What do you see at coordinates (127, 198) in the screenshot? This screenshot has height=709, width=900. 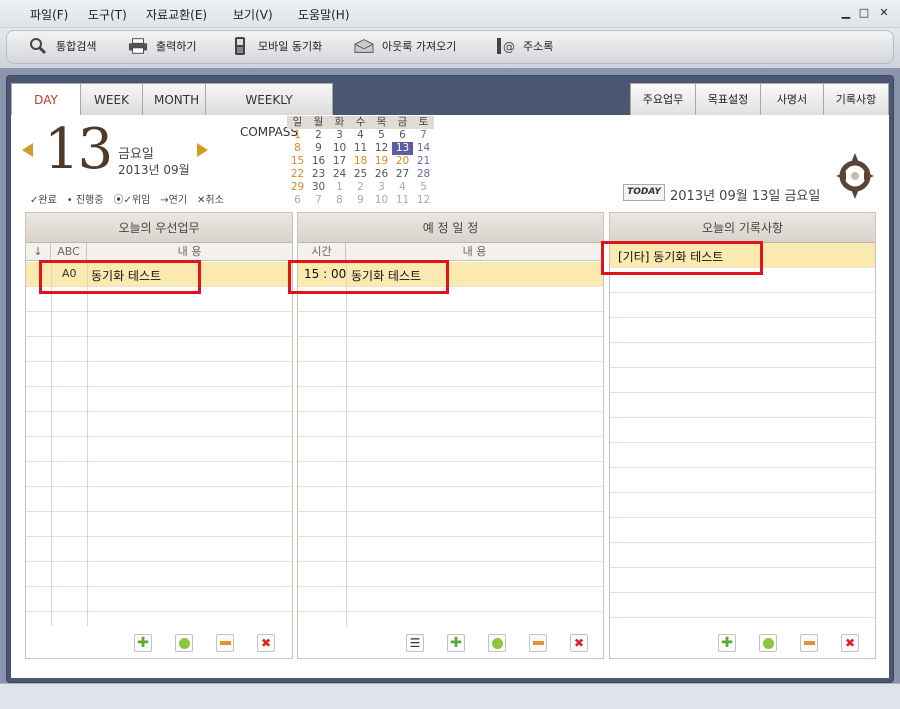 I see `status-legend: ✓완료 • 진행중 ⦿✓위임 →연기 ✕취소` at bounding box center [127, 198].